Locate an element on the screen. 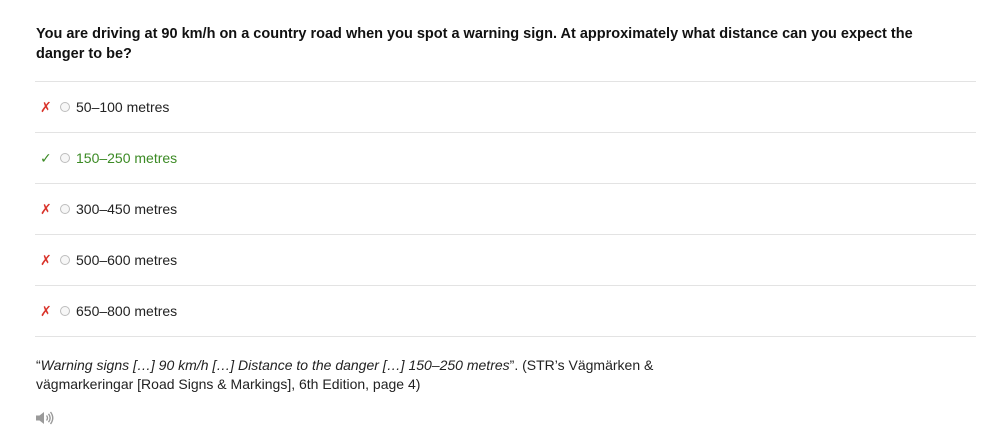  correct-mark-icon: ✓ is located at coordinates (46, 158).